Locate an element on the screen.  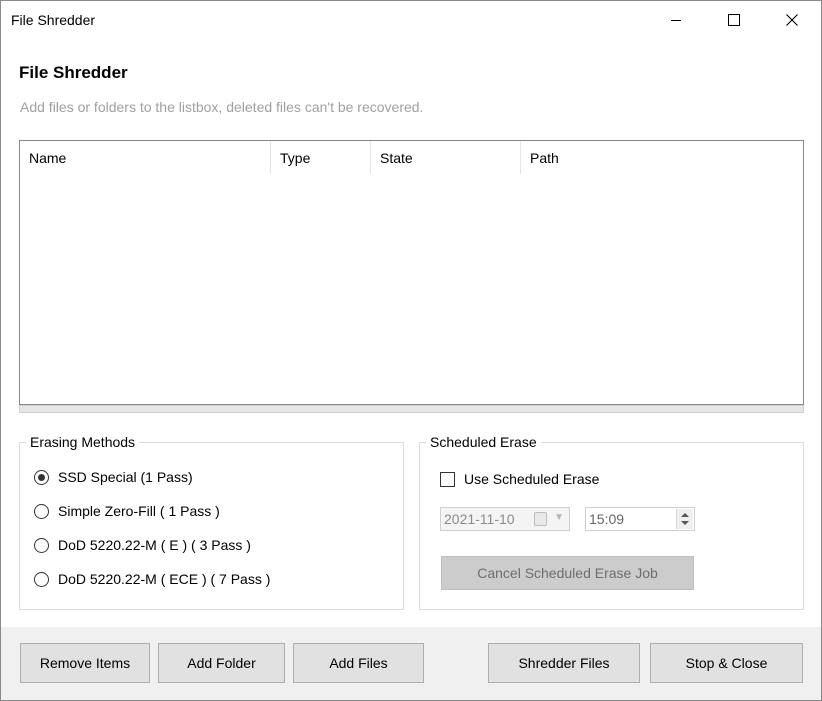
time-spinner is located at coordinates (684, 519).